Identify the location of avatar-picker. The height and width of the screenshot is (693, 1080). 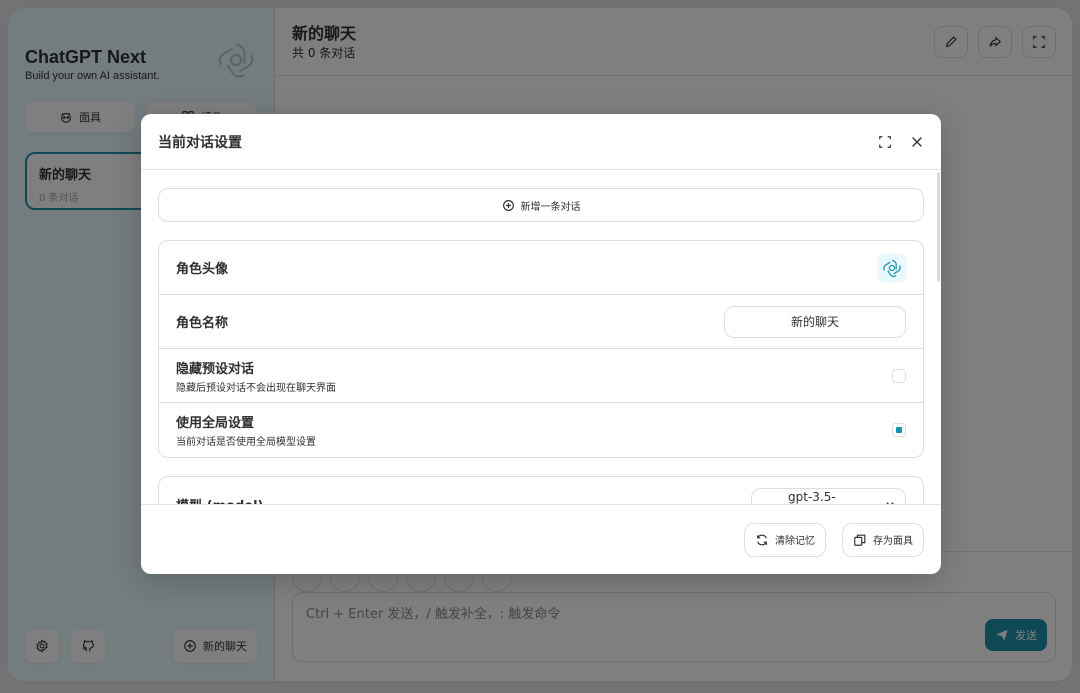
(892, 267).